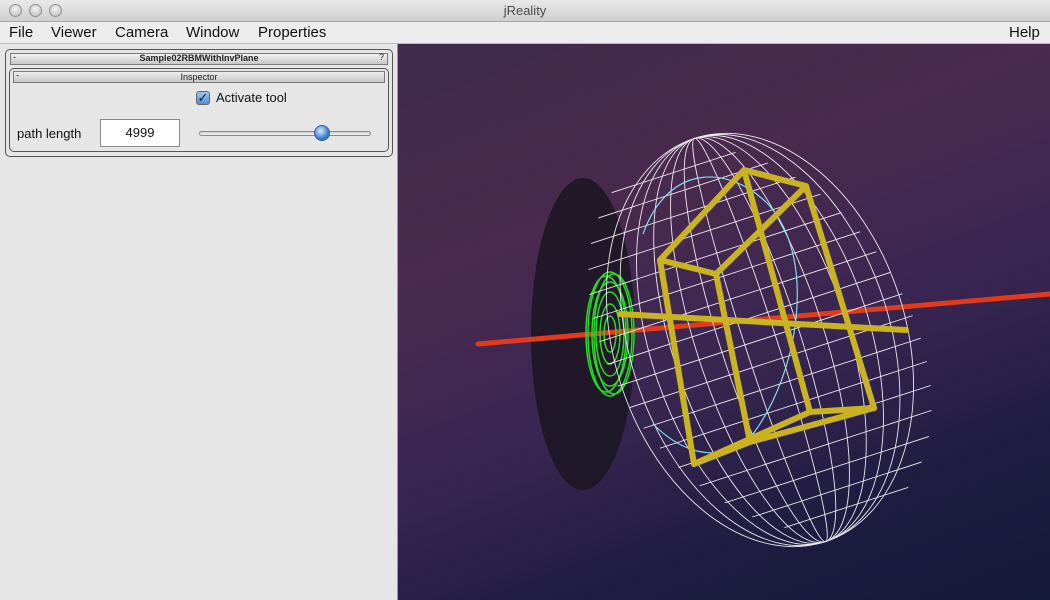 The height and width of the screenshot is (600, 1050). What do you see at coordinates (285, 133) in the screenshot?
I see `path-length-slider` at bounding box center [285, 133].